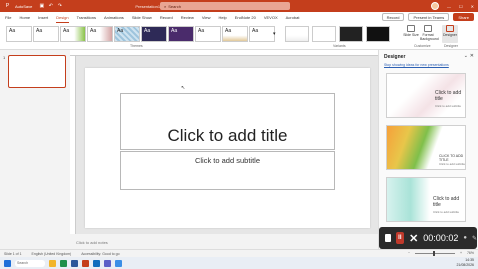 Image resolution: width=478 pixels, height=269 pixels. Describe the element at coordinates (86, 17) in the screenshot. I see `menu-tab-transitions: Transitions` at that location.